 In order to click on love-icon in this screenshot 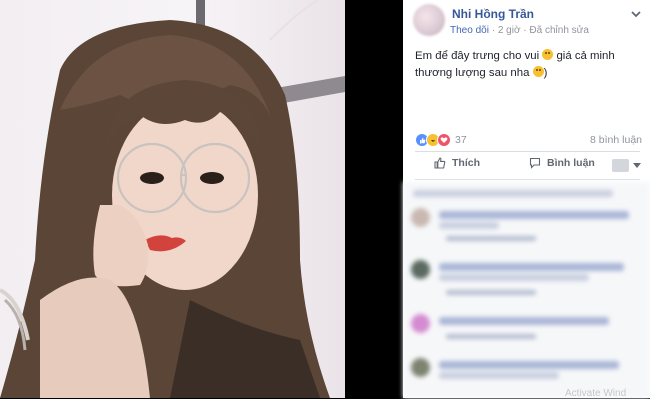, I will do `click(444, 140)`.